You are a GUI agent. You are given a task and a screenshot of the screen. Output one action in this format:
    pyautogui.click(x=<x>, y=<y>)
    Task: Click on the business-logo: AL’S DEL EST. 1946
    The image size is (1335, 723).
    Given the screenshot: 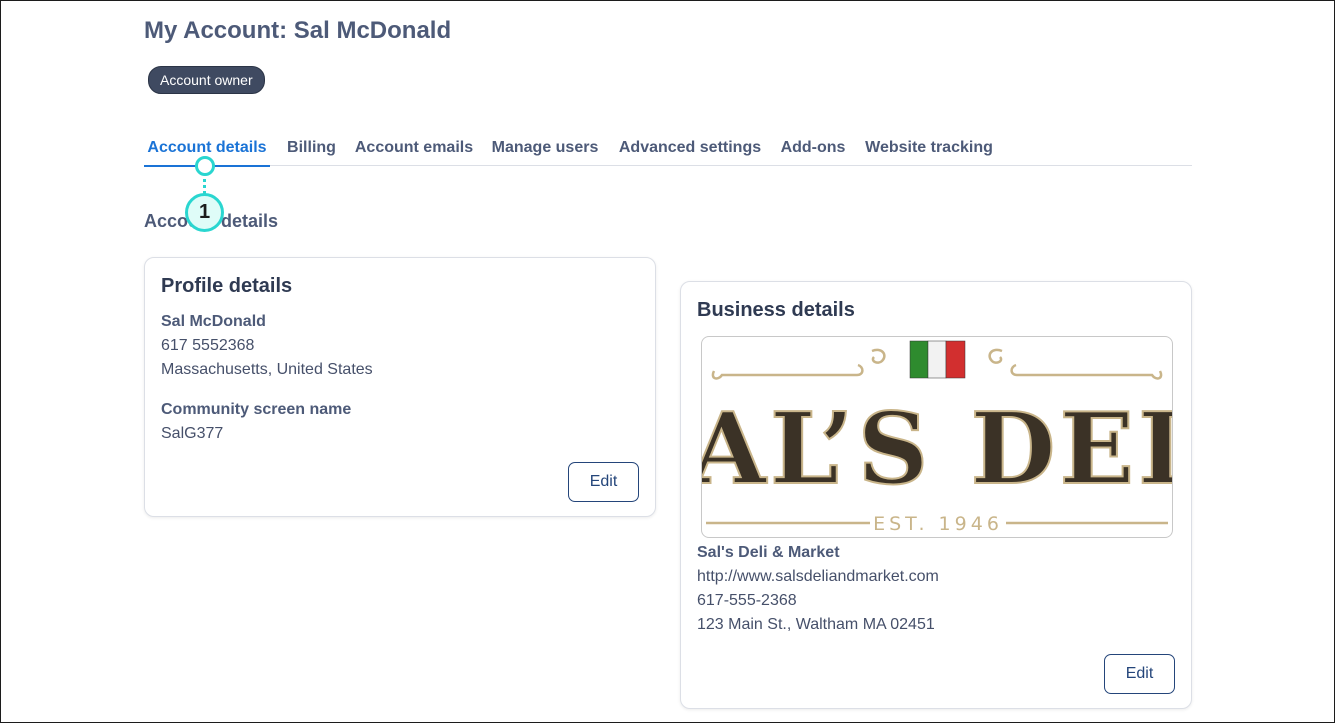 What is the action you would take?
    pyautogui.click(x=937, y=437)
    